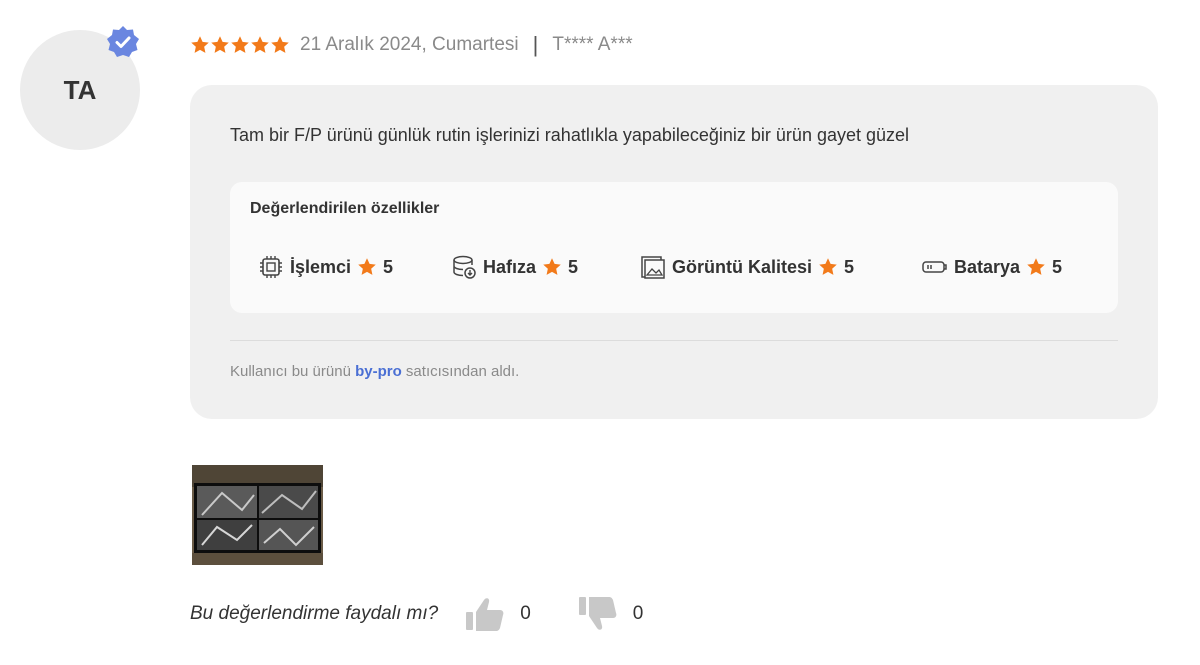 The image size is (1200, 665). I want to click on tv-photo-image, so click(257, 515).